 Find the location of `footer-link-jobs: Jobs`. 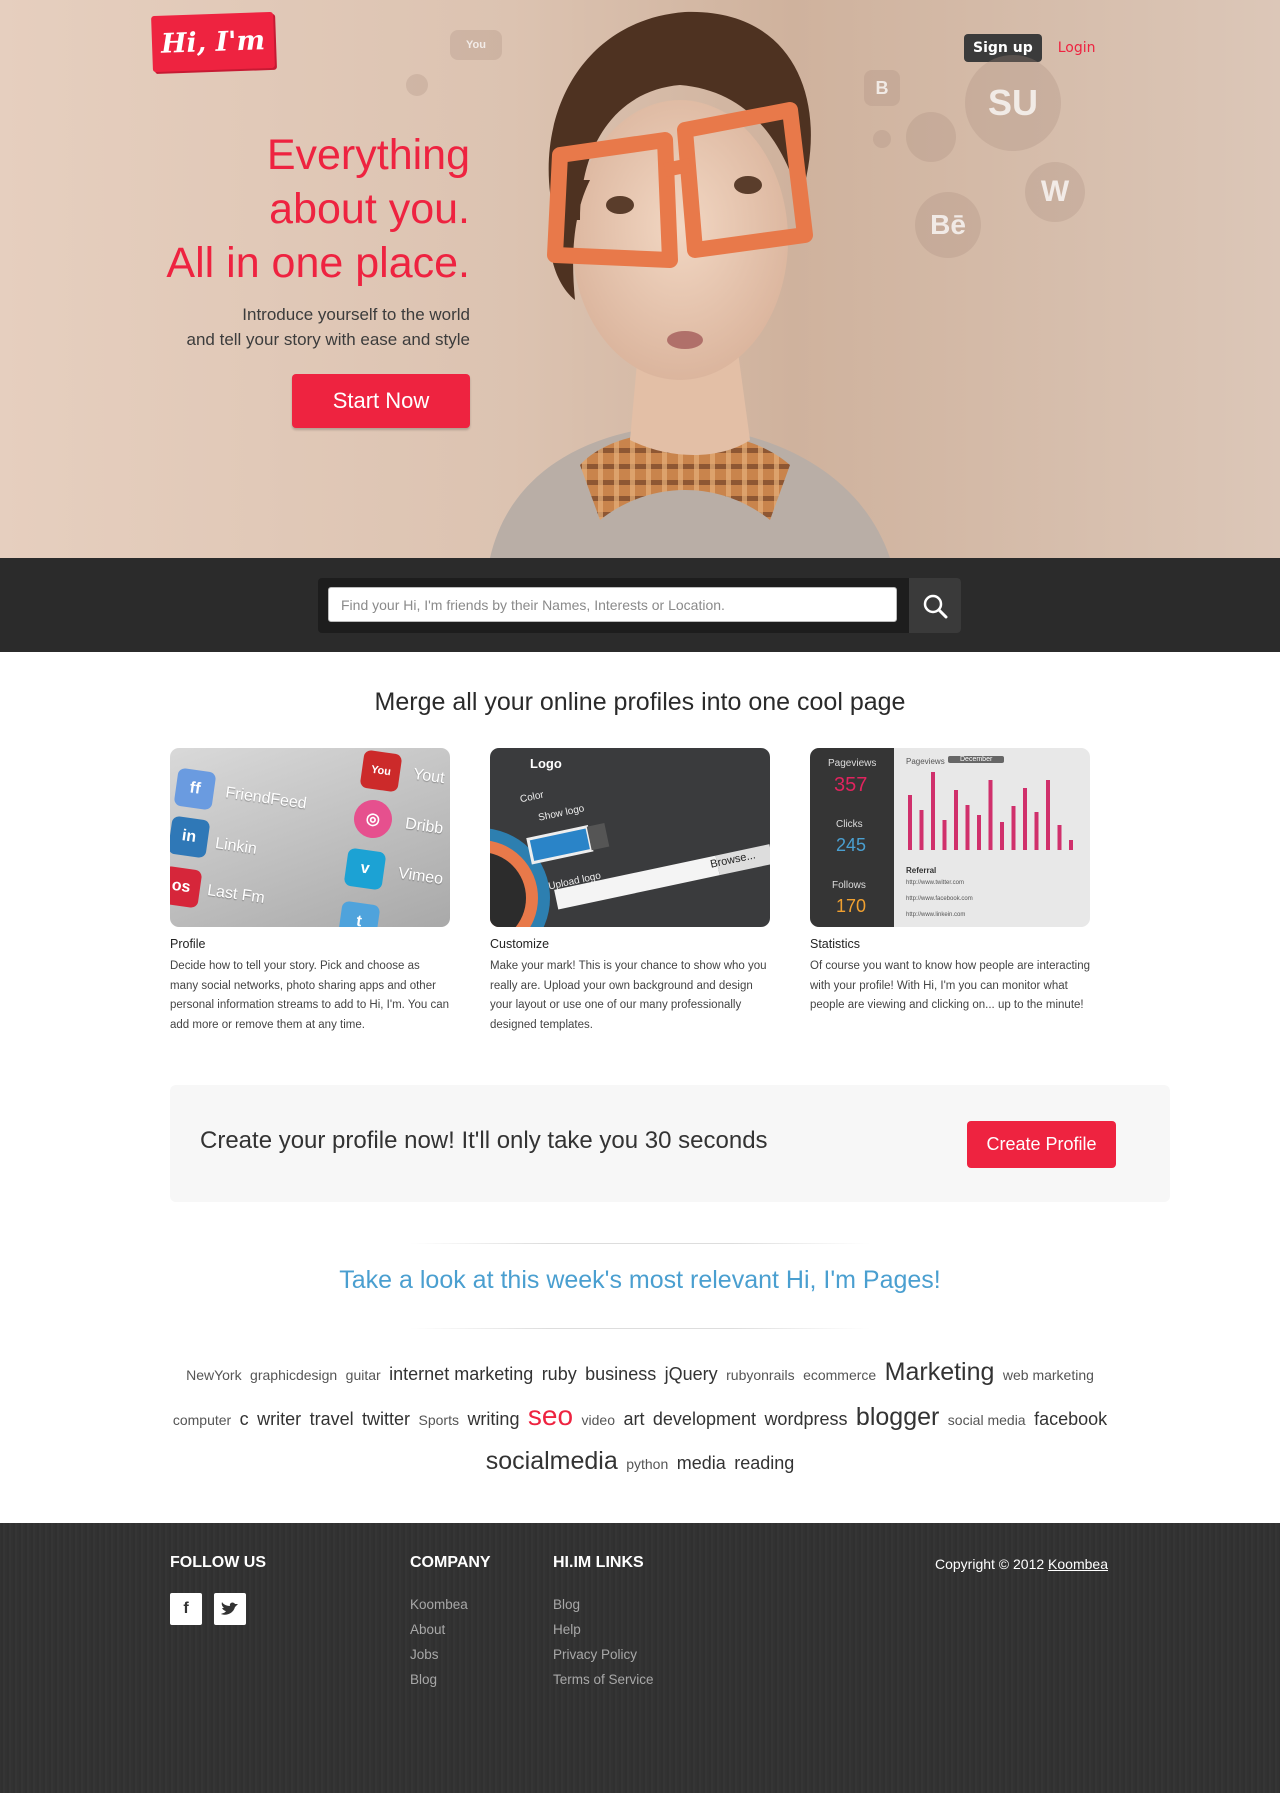

footer-link-jobs: Jobs is located at coordinates (439, 1654).